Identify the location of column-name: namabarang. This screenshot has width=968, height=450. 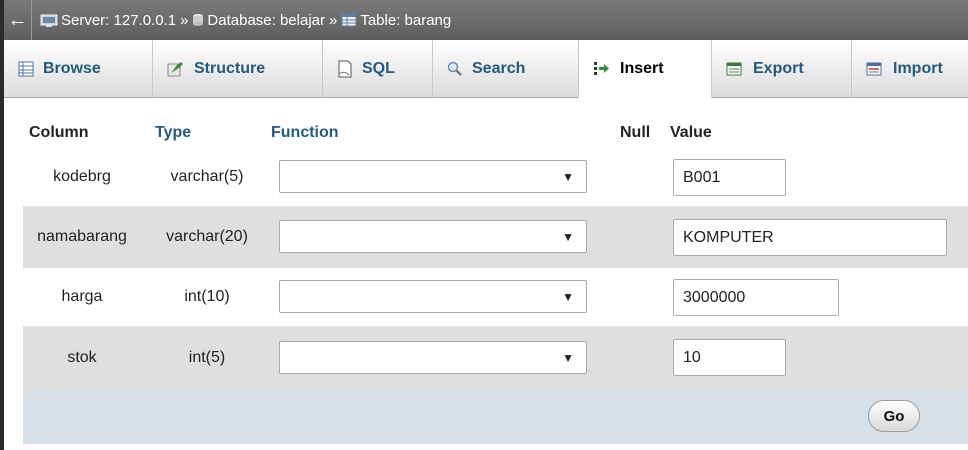
(82, 236).